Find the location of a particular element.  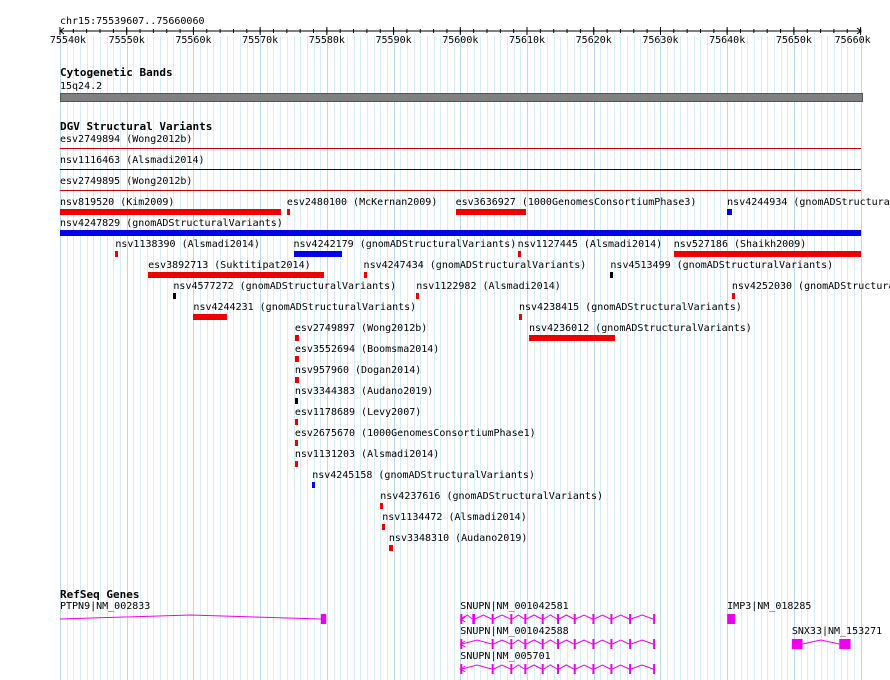

ruler-tick-label: 75620k is located at coordinates (593, 40).